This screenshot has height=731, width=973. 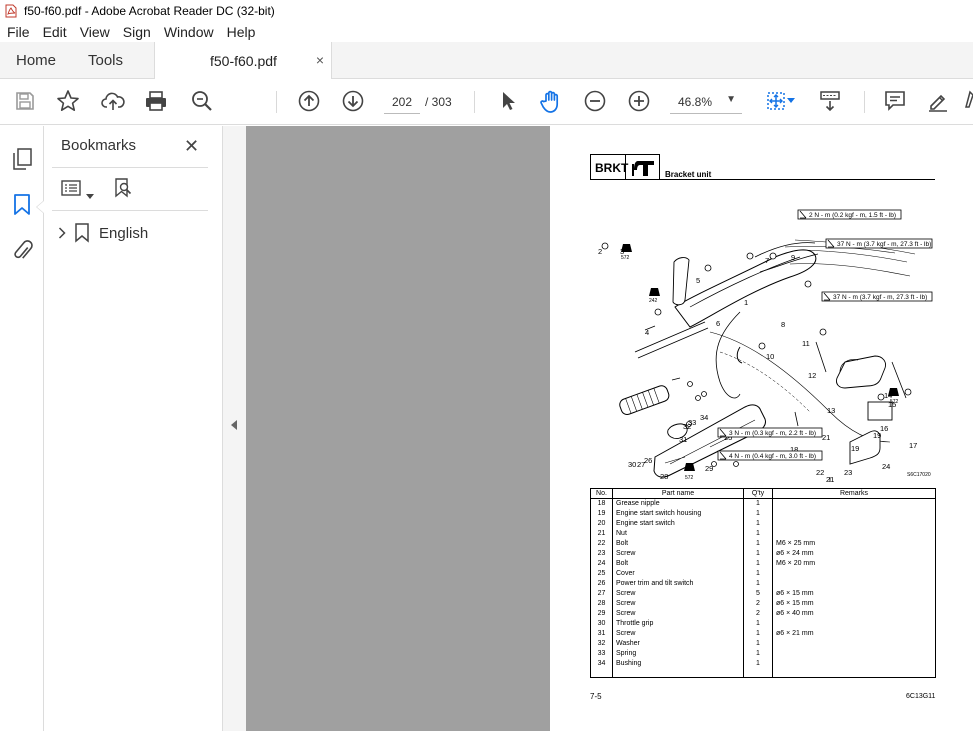 What do you see at coordinates (18, 32) in the screenshot?
I see `menu-file: File` at bounding box center [18, 32].